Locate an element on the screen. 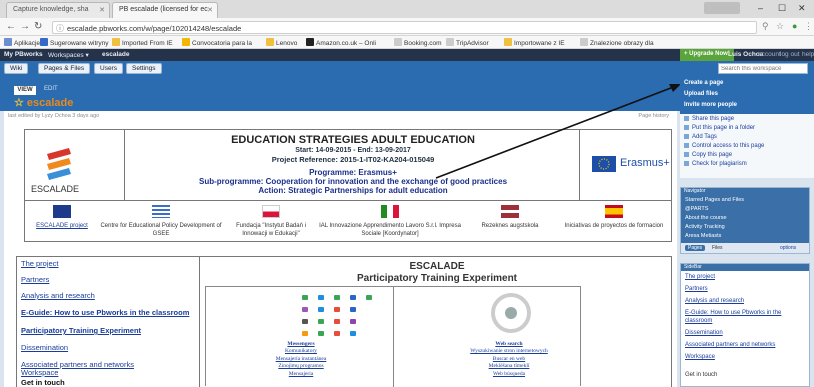 This screenshot has width=814, height=387. tab-view: VIEW is located at coordinates (25, 90).